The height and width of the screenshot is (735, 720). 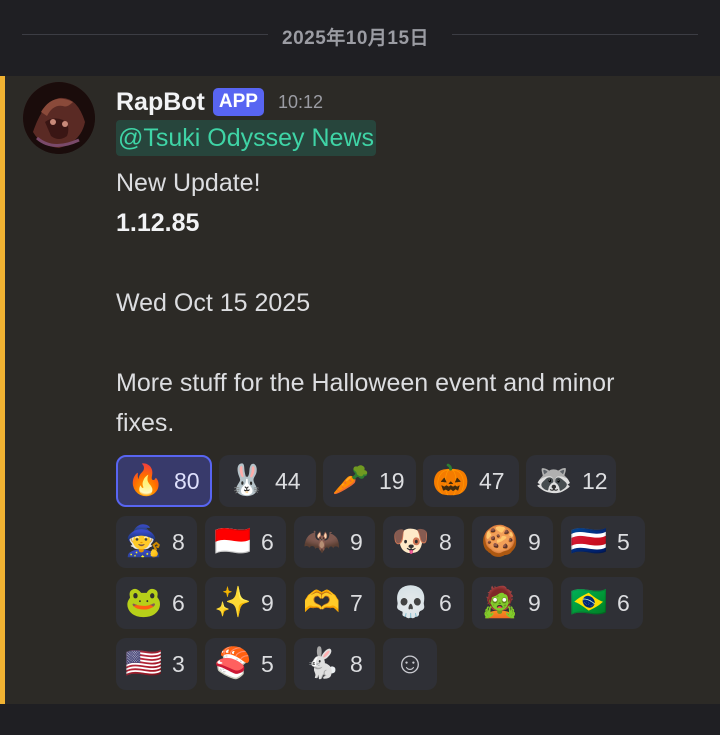 I want to click on reaction-count: 44, so click(x=288, y=480).